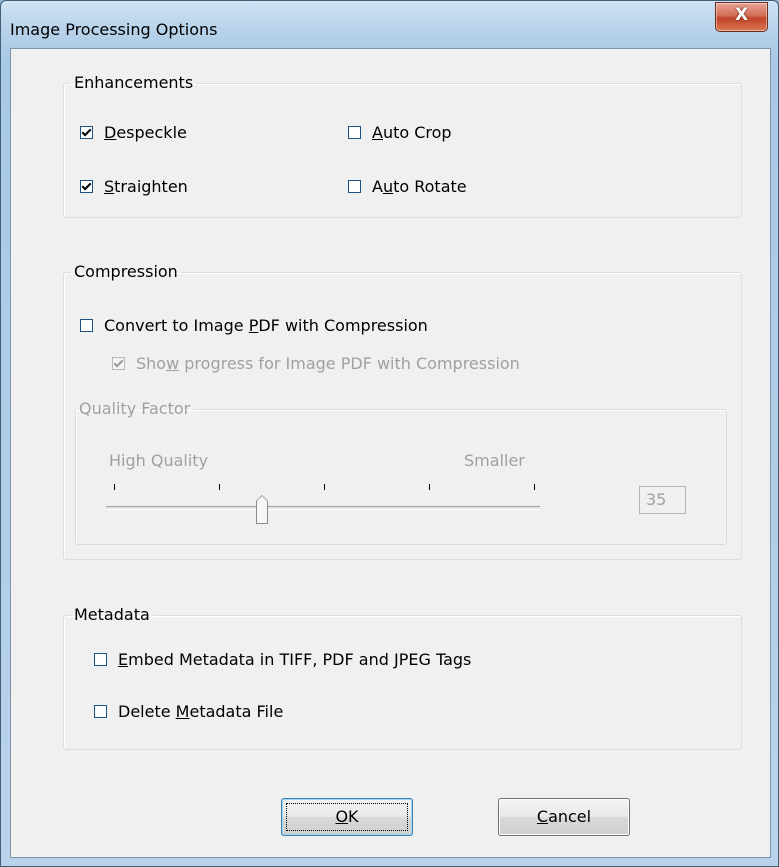 This screenshot has width=779, height=867. Describe the element at coordinates (159, 460) in the screenshot. I see `high-quality-label: High Quality` at that location.